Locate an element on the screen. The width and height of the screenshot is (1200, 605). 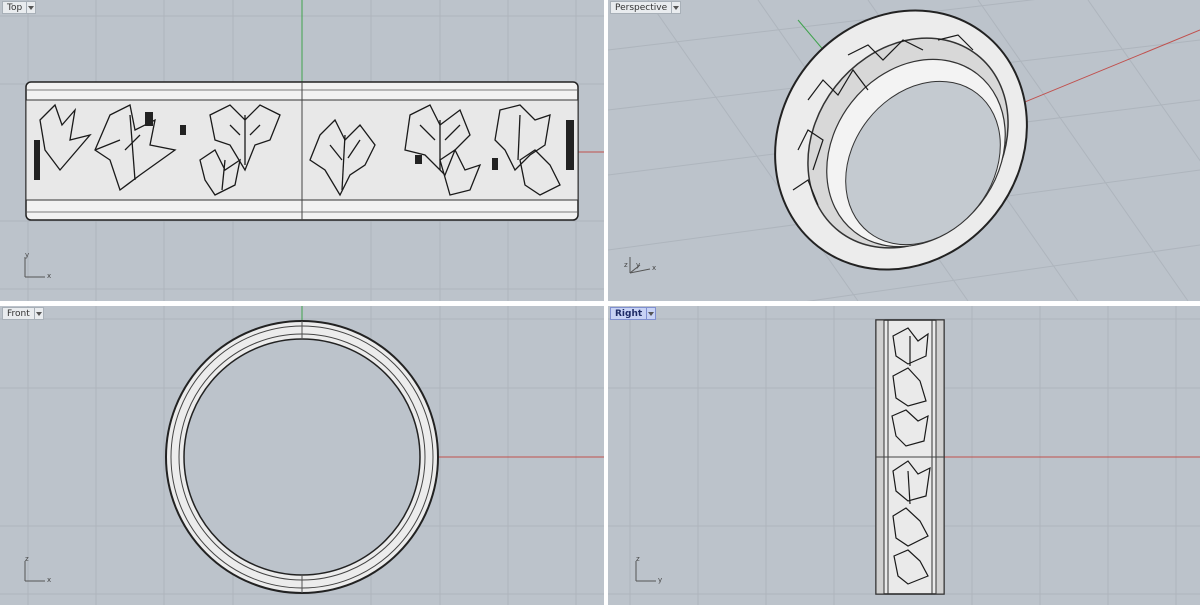
tab-perspective-label: Perspective is located at coordinates (641, 7).